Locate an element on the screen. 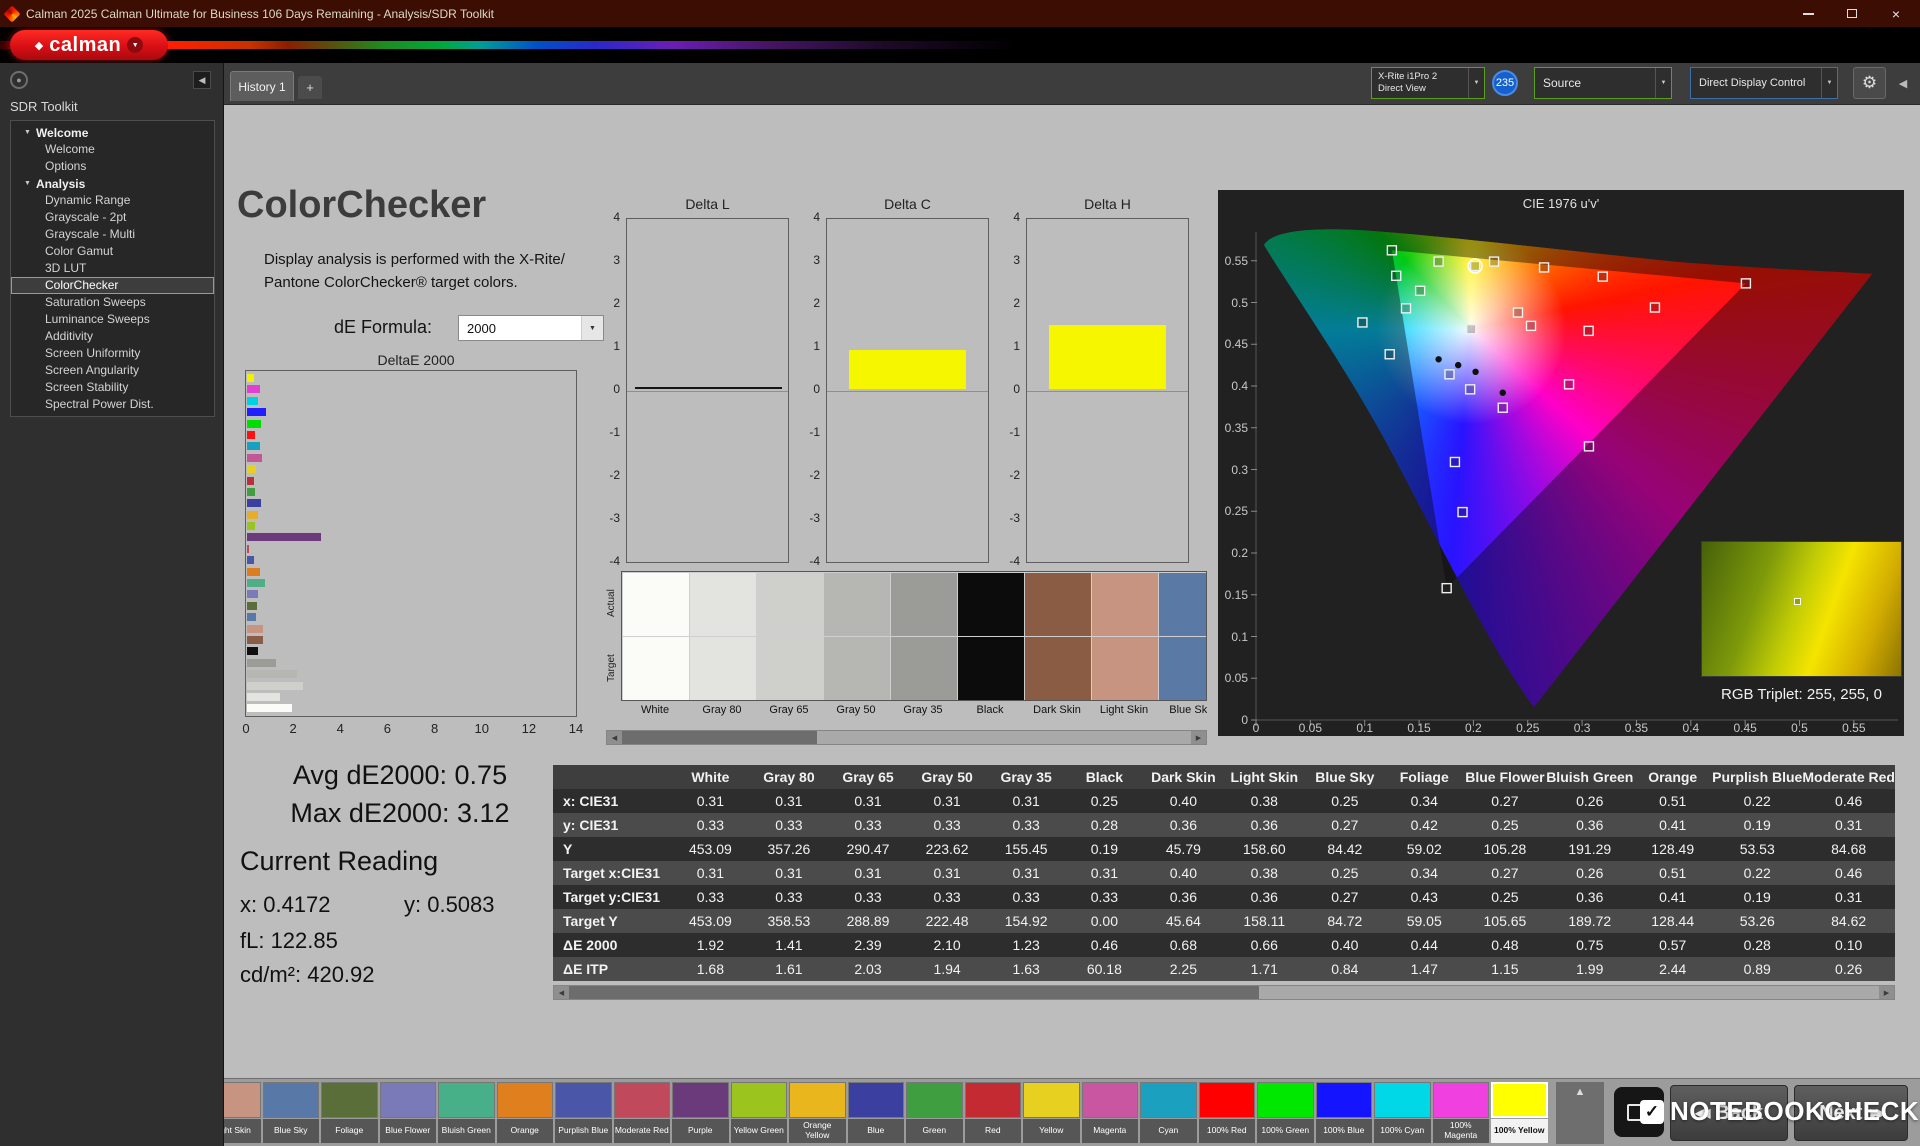  patch-tile-red: Red is located at coordinates (992, 1112).